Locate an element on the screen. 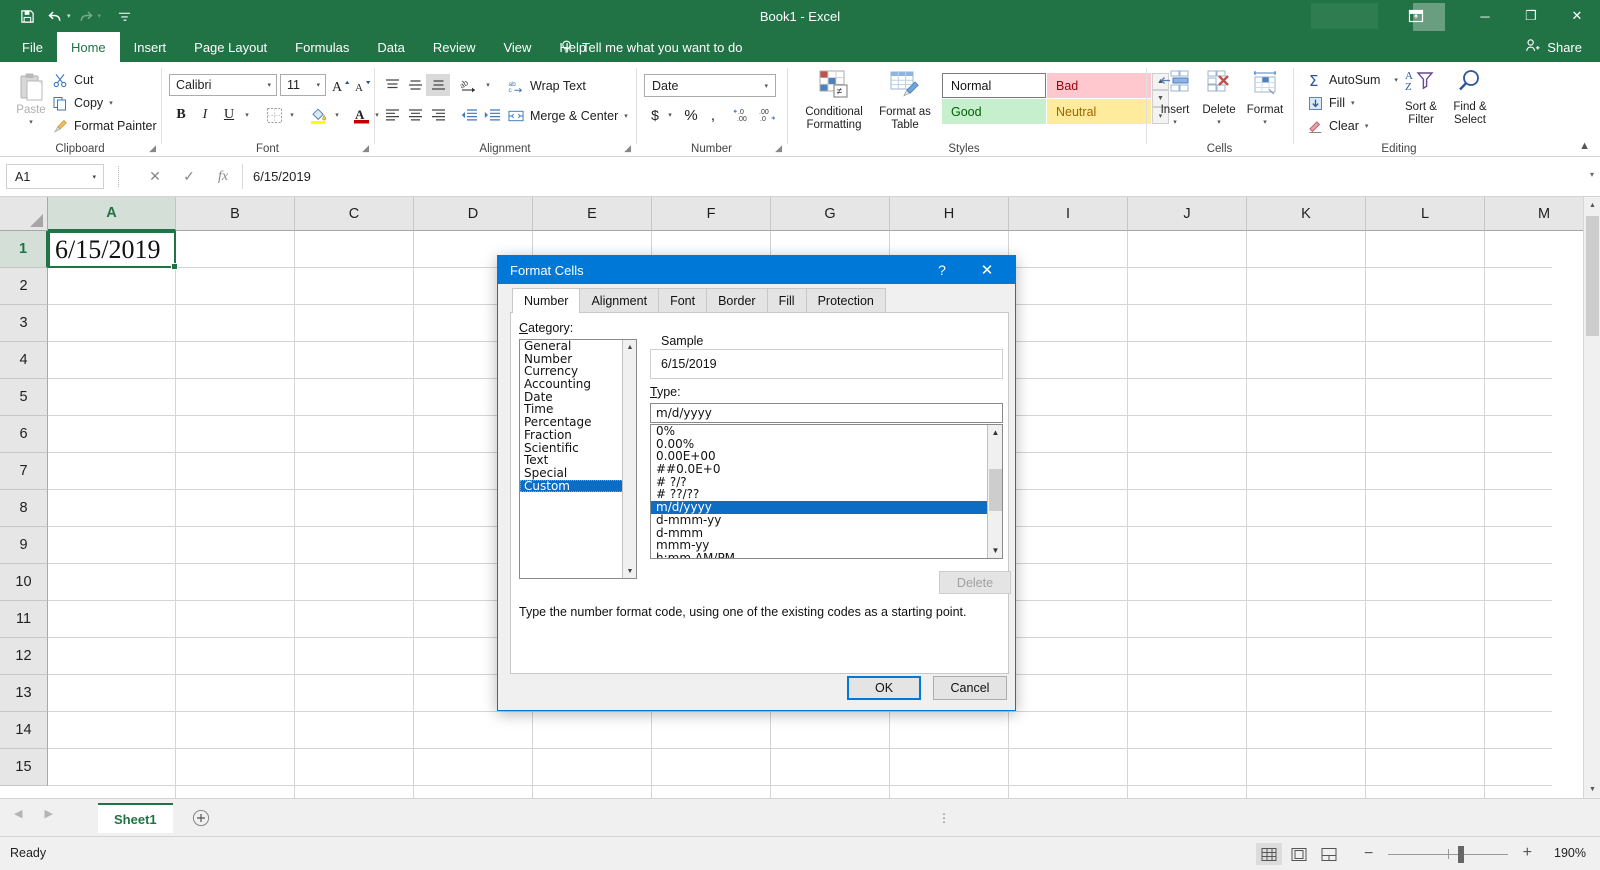 The image size is (1600, 870). decrease-decimal-button: .00.0 is located at coordinates (767, 115).